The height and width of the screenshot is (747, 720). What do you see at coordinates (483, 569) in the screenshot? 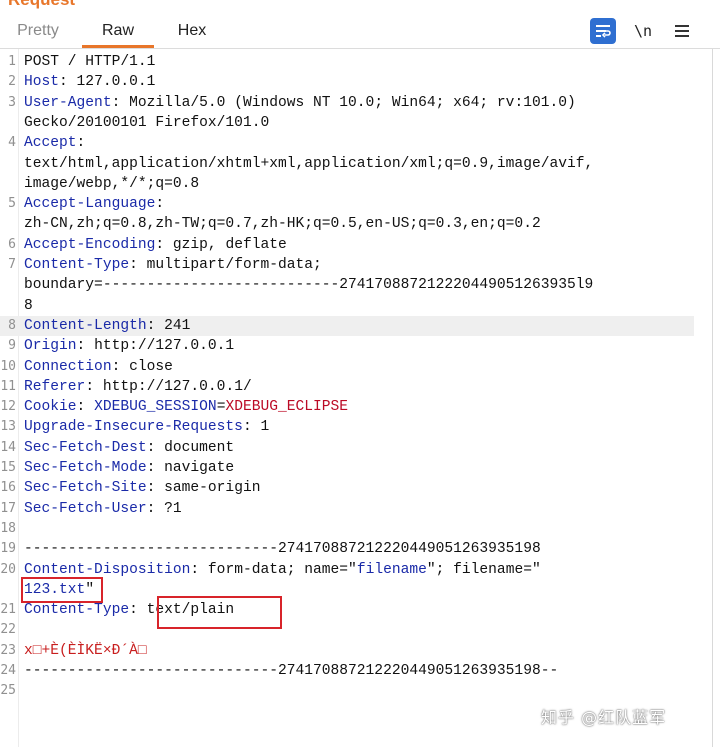
I see `header-value-tail: "; filename="` at bounding box center [483, 569].